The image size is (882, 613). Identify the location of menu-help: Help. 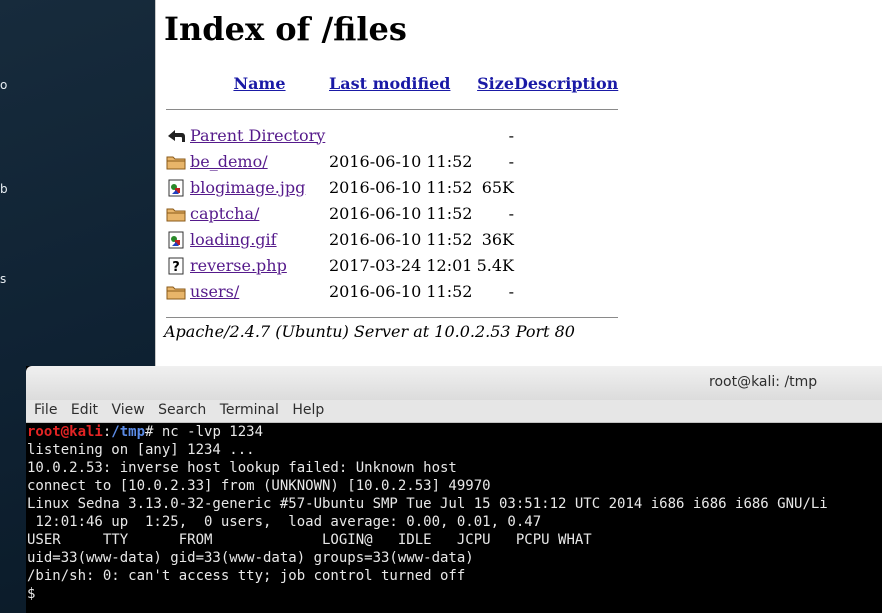
(304, 409).